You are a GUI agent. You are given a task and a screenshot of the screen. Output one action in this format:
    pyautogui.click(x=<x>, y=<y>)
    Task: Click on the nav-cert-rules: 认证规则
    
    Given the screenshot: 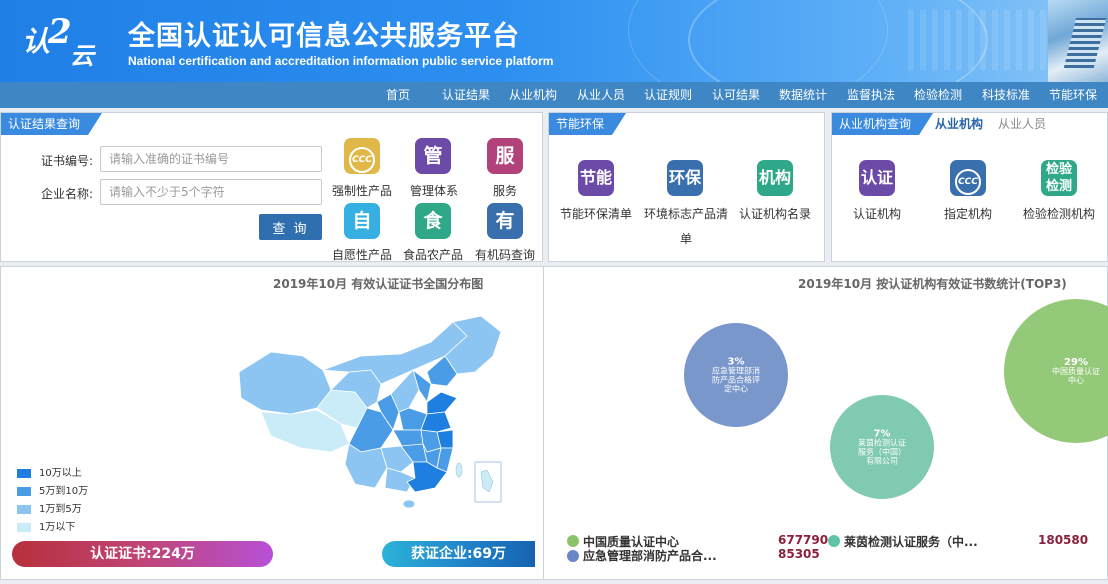 What is the action you would take?
    pyautogui.click(x=668, y=95)
    